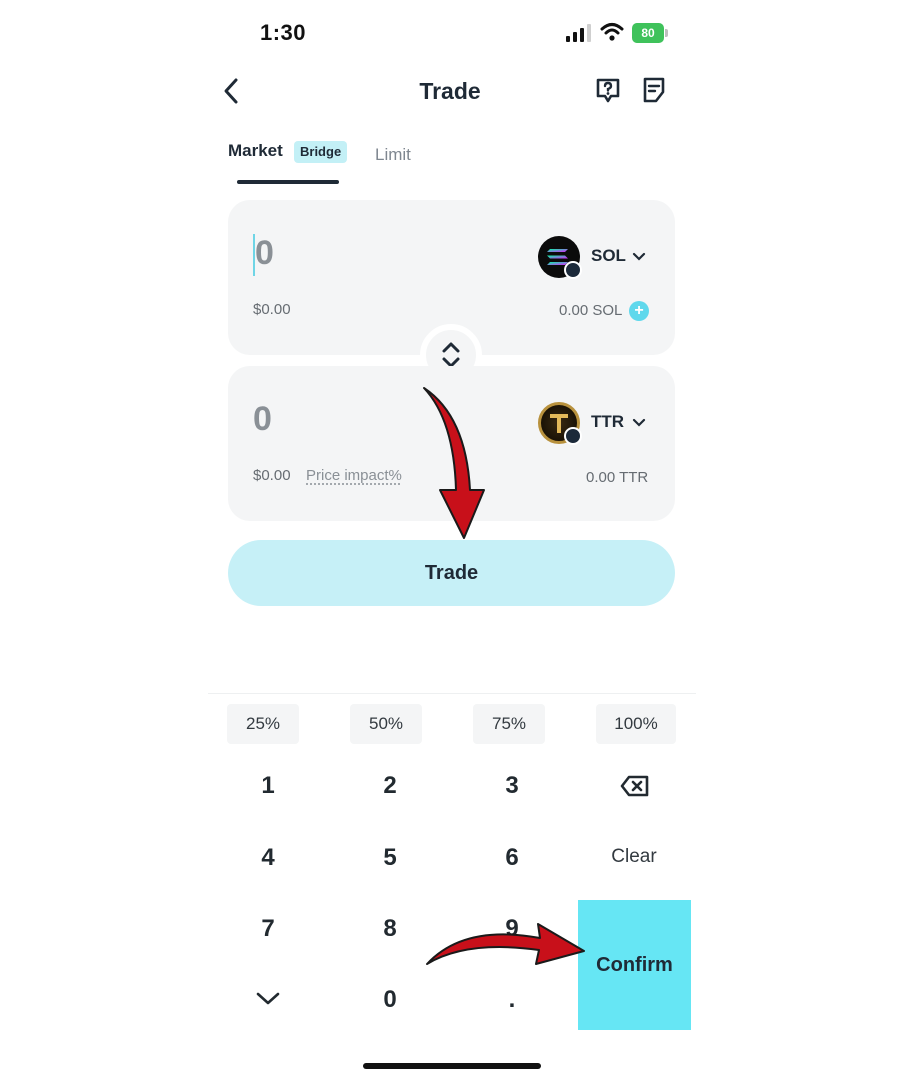 This screenshot has width=915, height=1080. Describe the element at coordinates (450, 91) in the screenshot. I see `page-title: Trade` at that location.